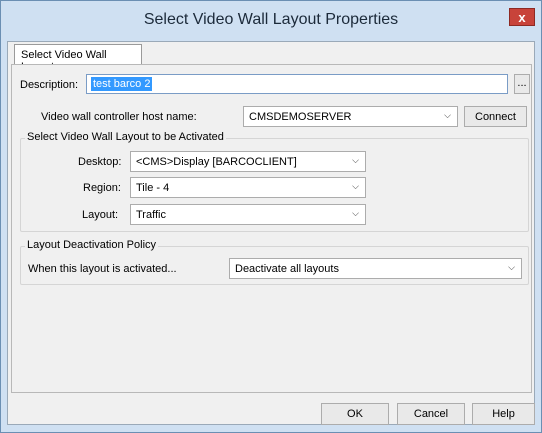 The width and height of the screenshot is (542, 433). Describe the element at coordinates (49, 85) in the screenshot. I see `description-label: Description:` at that location.